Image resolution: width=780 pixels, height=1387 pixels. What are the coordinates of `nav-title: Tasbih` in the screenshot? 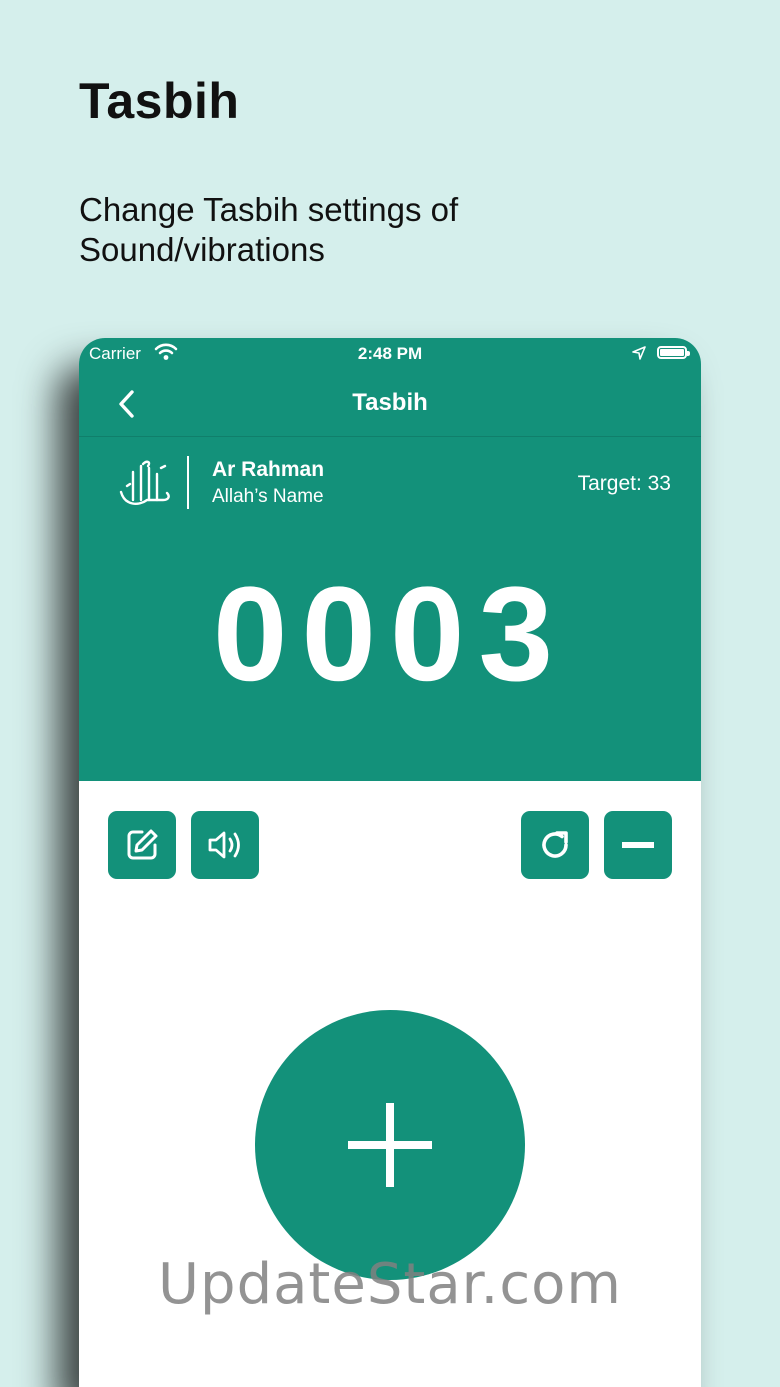 It's located at (390, 402).